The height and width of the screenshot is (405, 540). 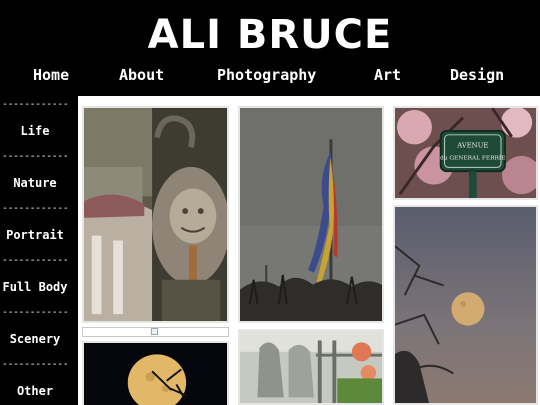 What do you see at coordinates (311, 367) in the screenshot?
I see `photo-metal-cutout-sculpture` at bounding box center [311, 367].